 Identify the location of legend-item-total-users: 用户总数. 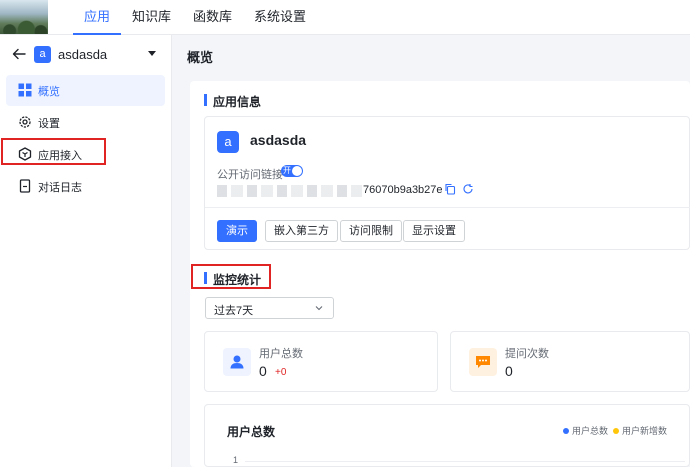
(585, 430).